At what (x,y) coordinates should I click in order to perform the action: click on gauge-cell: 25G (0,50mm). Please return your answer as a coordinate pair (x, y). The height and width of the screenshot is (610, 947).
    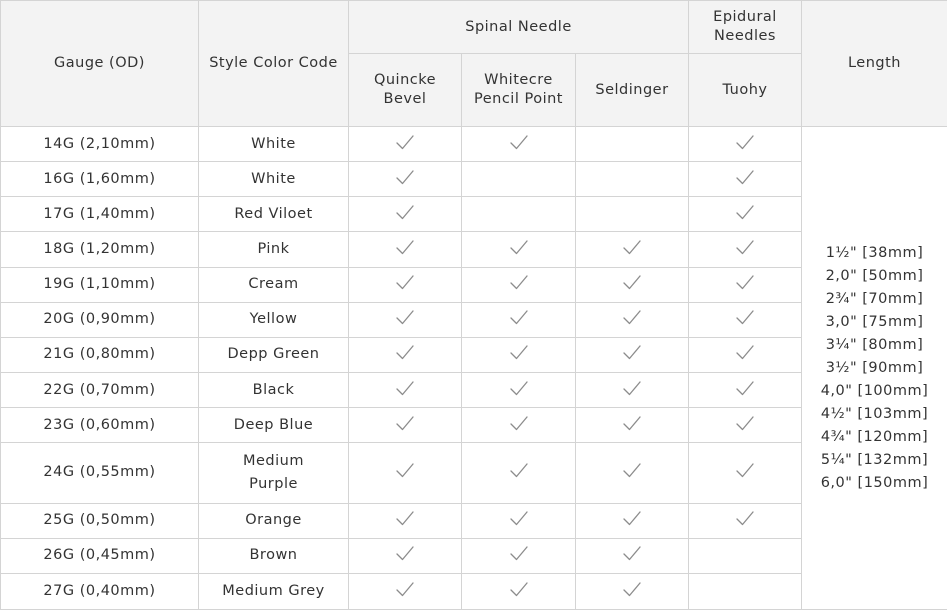
    Looking at the image, I should click on (99, 520).